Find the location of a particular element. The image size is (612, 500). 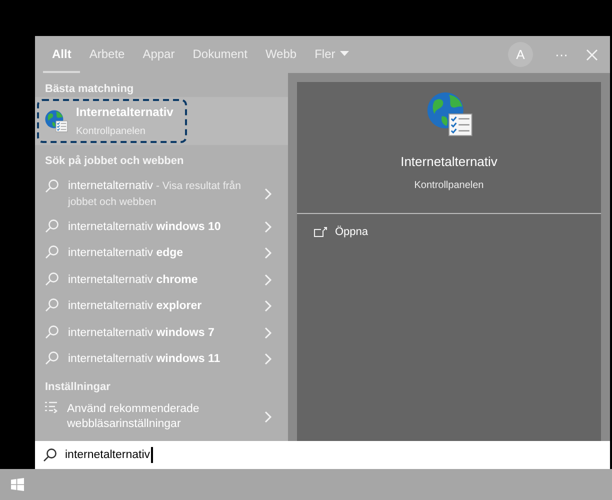

suggestion-text: internetalternativ edge is located at coordinates (126, 253).